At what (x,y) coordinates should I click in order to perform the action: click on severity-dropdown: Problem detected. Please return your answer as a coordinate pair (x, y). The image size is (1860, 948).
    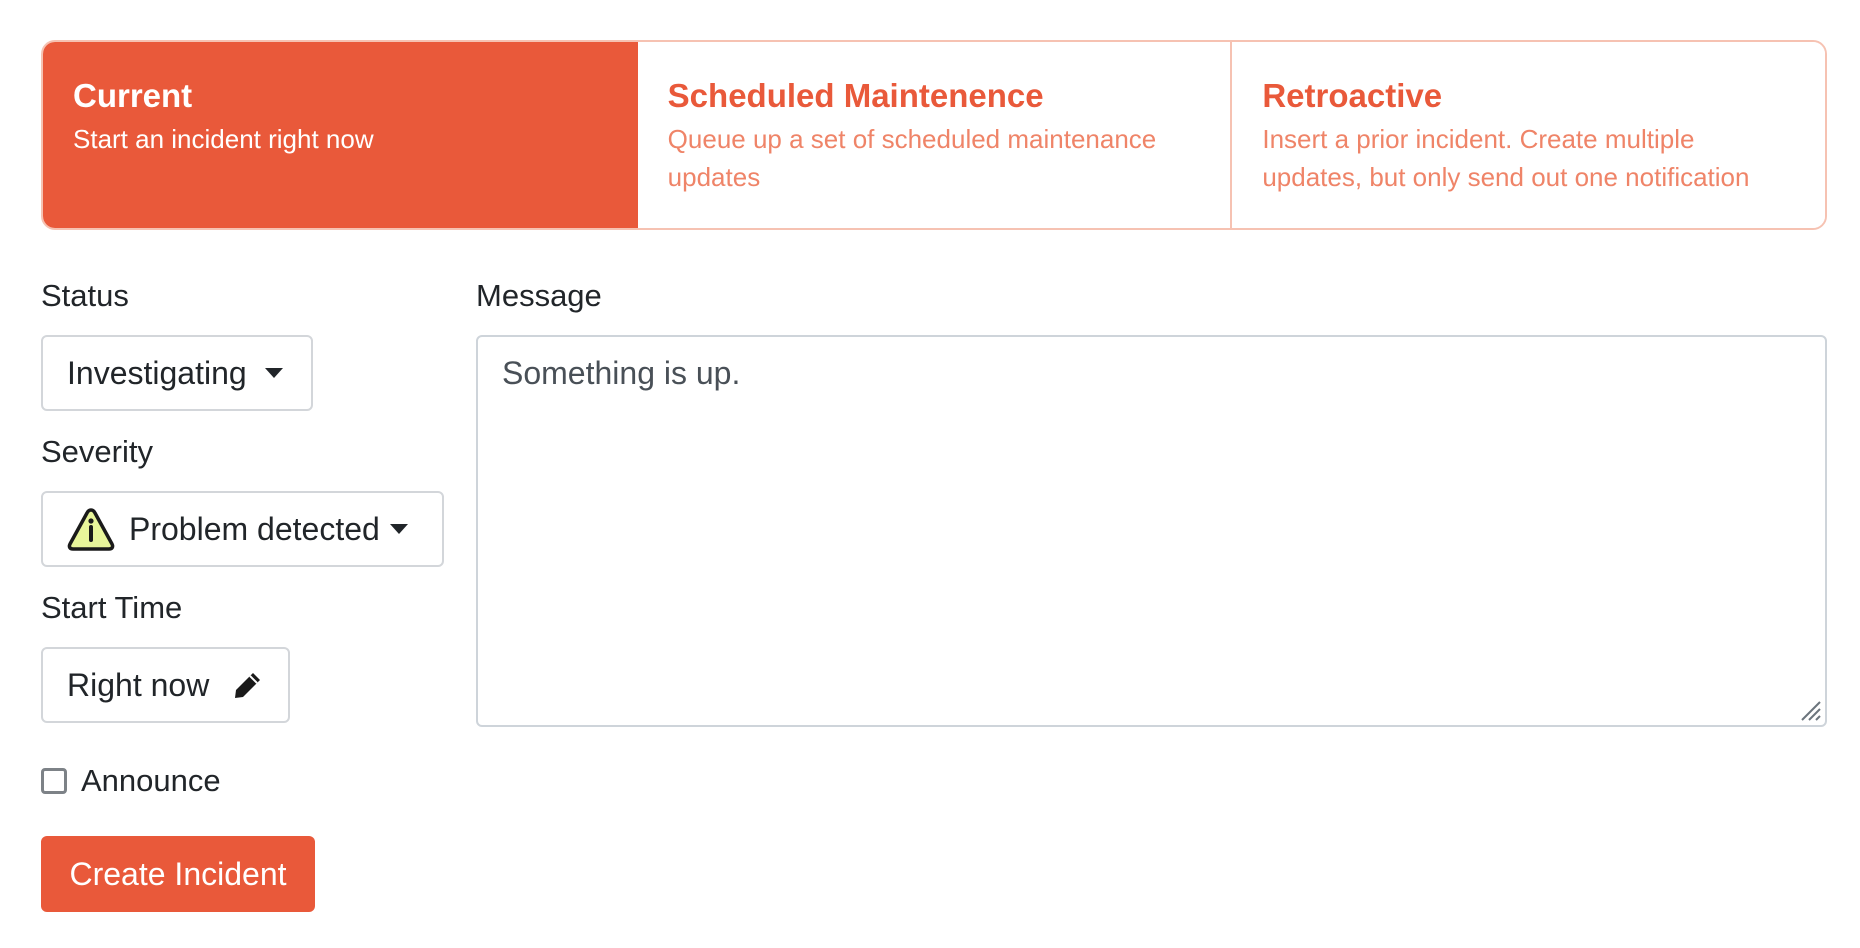
    Looking at the image, I should click on (242, 529).